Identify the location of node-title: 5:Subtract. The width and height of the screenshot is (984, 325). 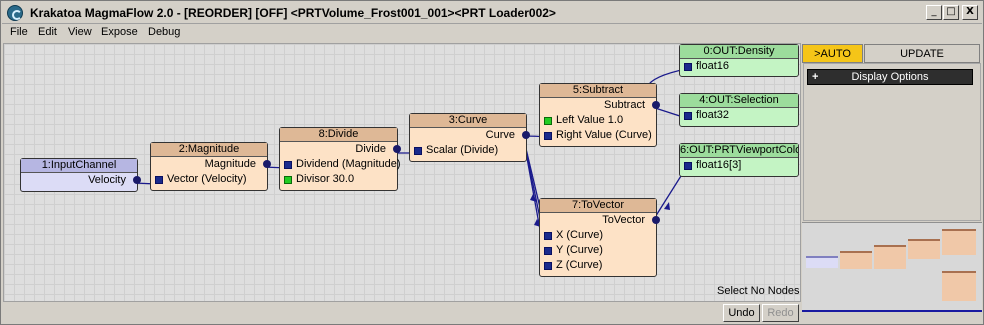
(598, 91).